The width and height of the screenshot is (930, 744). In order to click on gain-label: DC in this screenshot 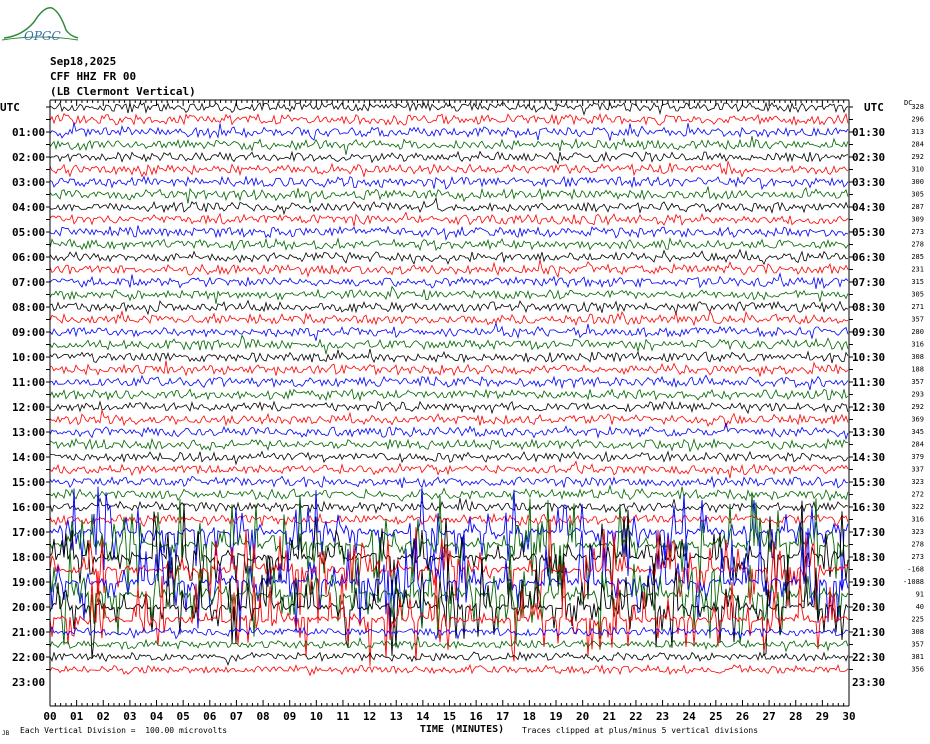, I will do `click(908, 103)`.